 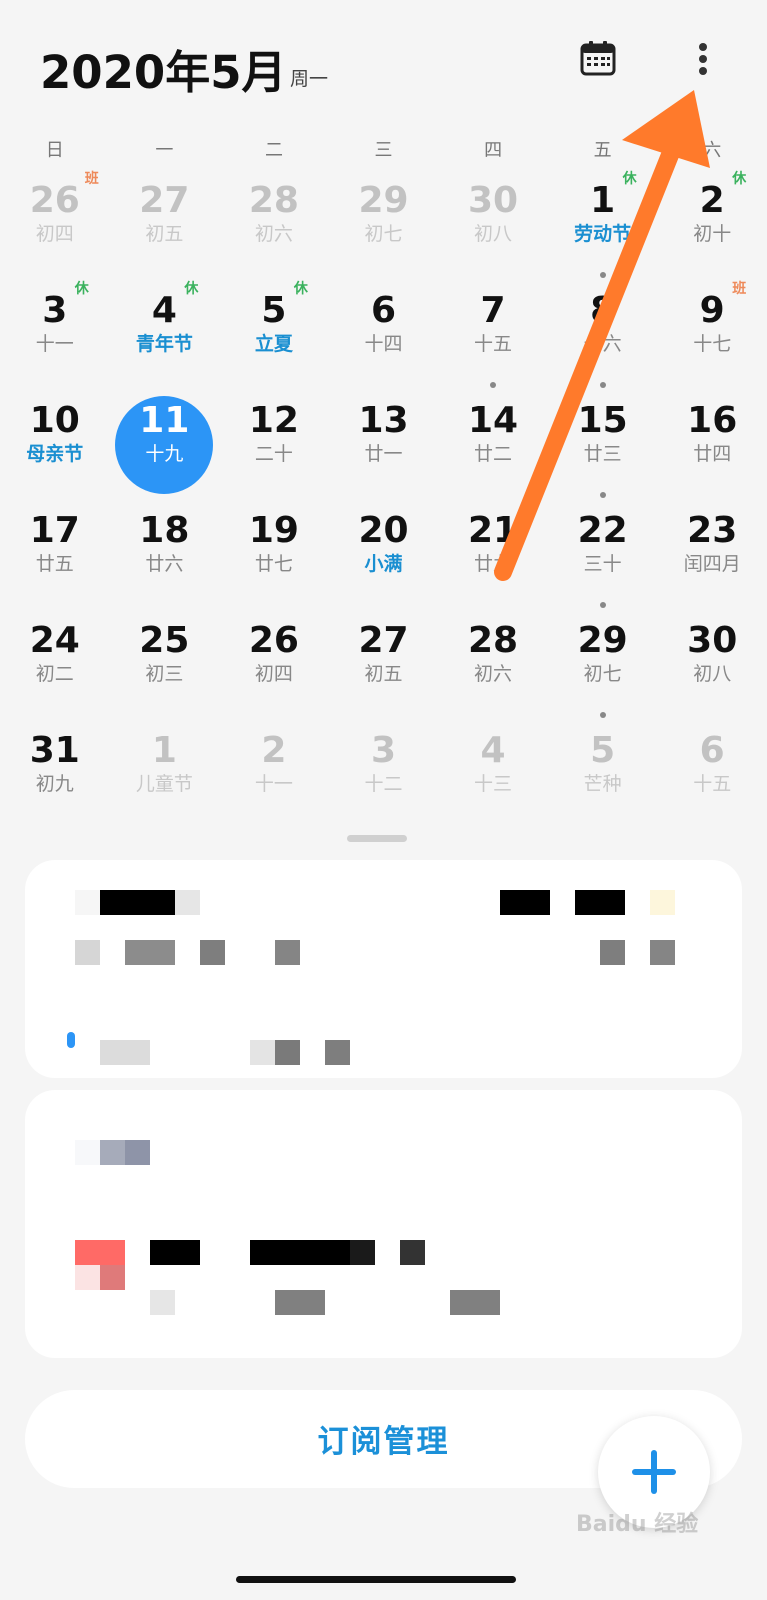 What do you see at coordinates (164, 326) in the screenshot?
I see `day-cell: 4 青年节 休` at bounding box center [164, 326].